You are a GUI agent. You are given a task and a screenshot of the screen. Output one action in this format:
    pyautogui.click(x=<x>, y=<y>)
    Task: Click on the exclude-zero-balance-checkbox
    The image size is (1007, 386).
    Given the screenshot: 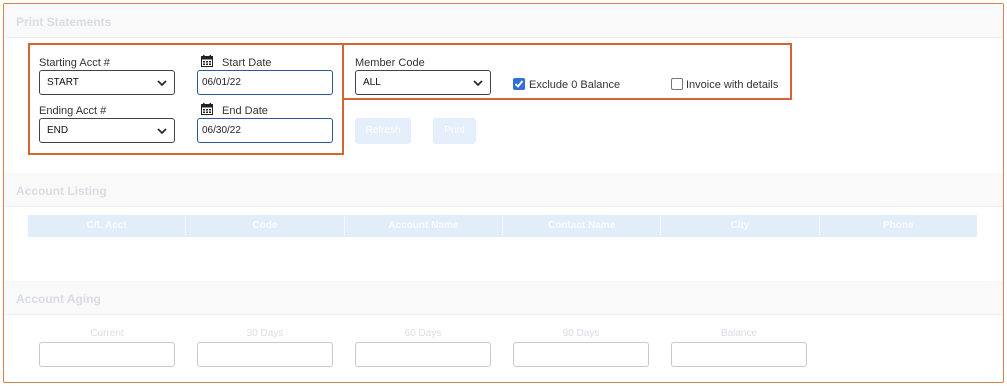 What is the action you would take?
    pyautogui.click(x=519, y=84)
    